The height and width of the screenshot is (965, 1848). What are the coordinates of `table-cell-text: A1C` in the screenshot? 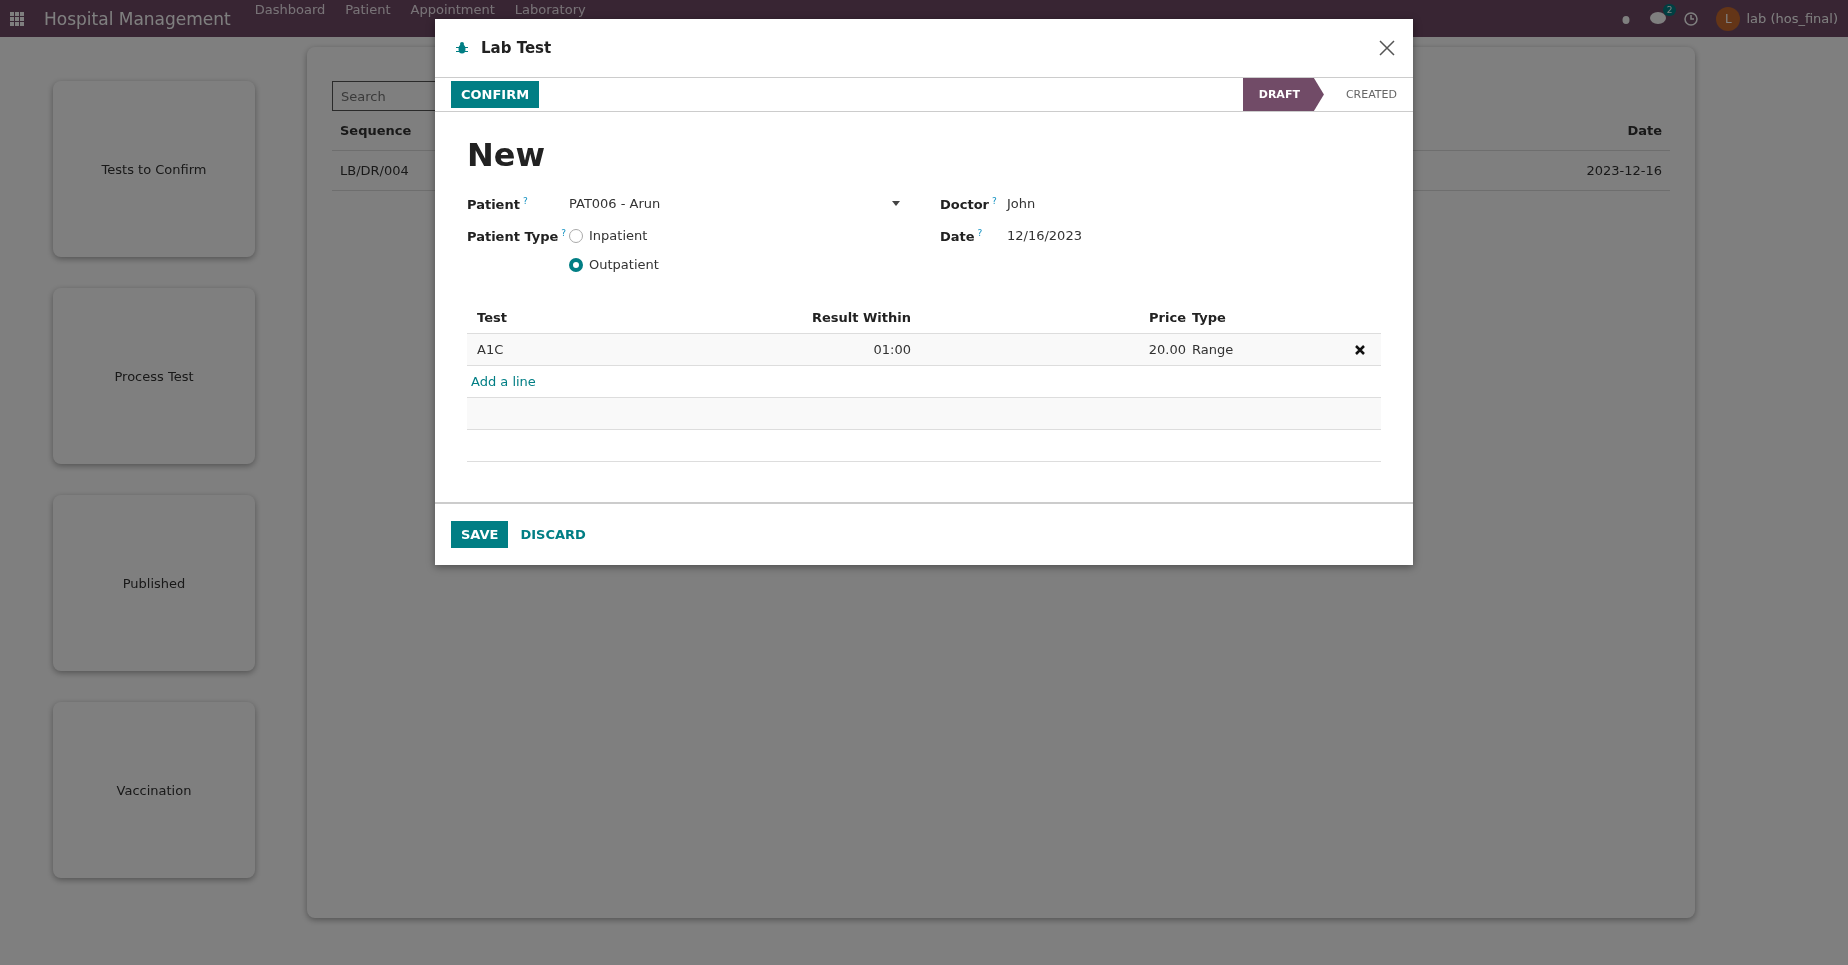 It's located at (490, 350).